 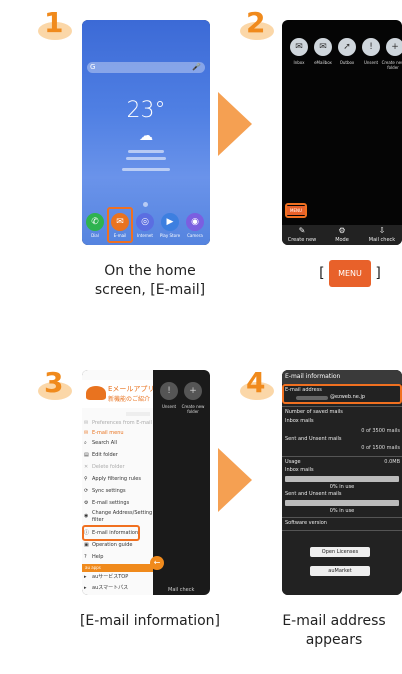 I want to click on drawer-item-delete-folder: ✕ Delete folder, so click(x=117, y=467).